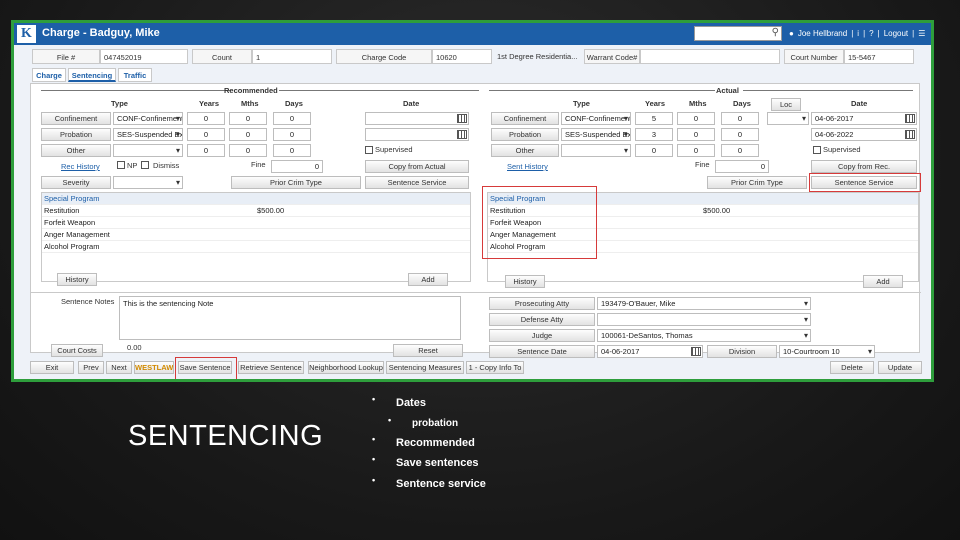  Describe the element at coordinates (900, 367) in the screenshot. I see `update-button: Update` at that location.